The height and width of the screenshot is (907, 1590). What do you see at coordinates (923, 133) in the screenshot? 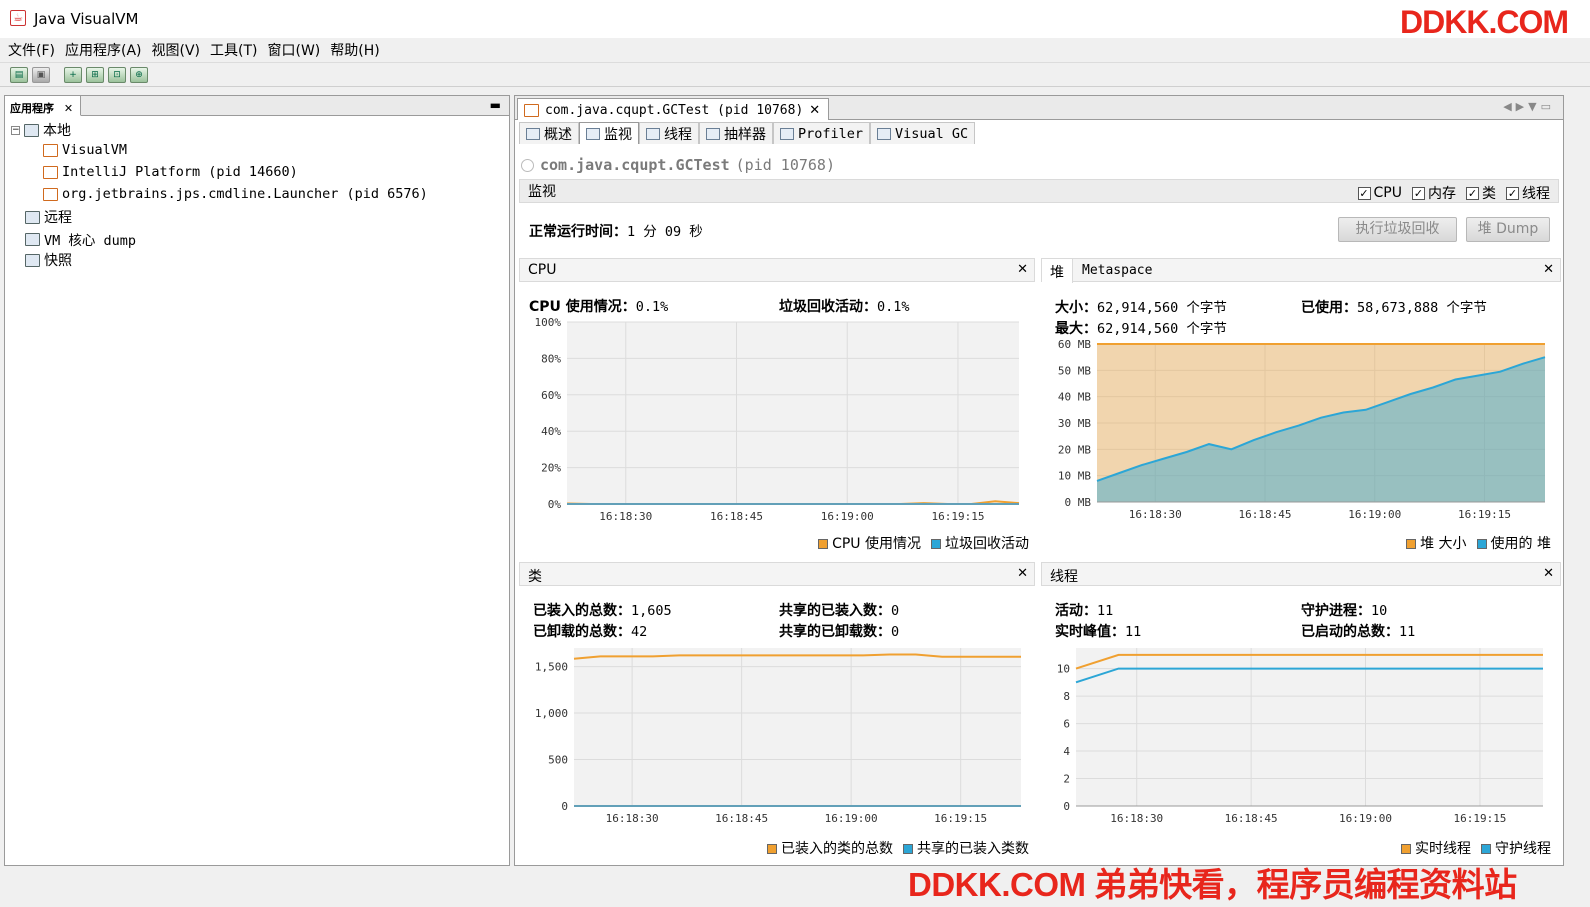
I see `tab-visual-gc: Visual GC` at bounding box center [923, 133].